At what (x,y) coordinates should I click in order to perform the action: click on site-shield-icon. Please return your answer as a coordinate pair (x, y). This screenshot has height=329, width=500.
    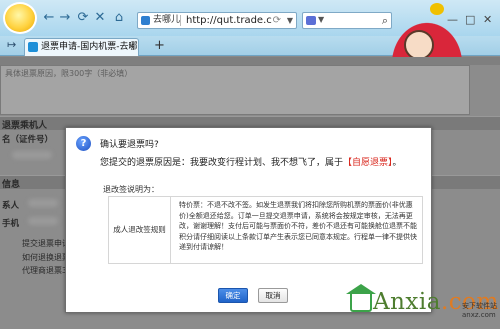
    Looking at the image, I should click on (145, 20).